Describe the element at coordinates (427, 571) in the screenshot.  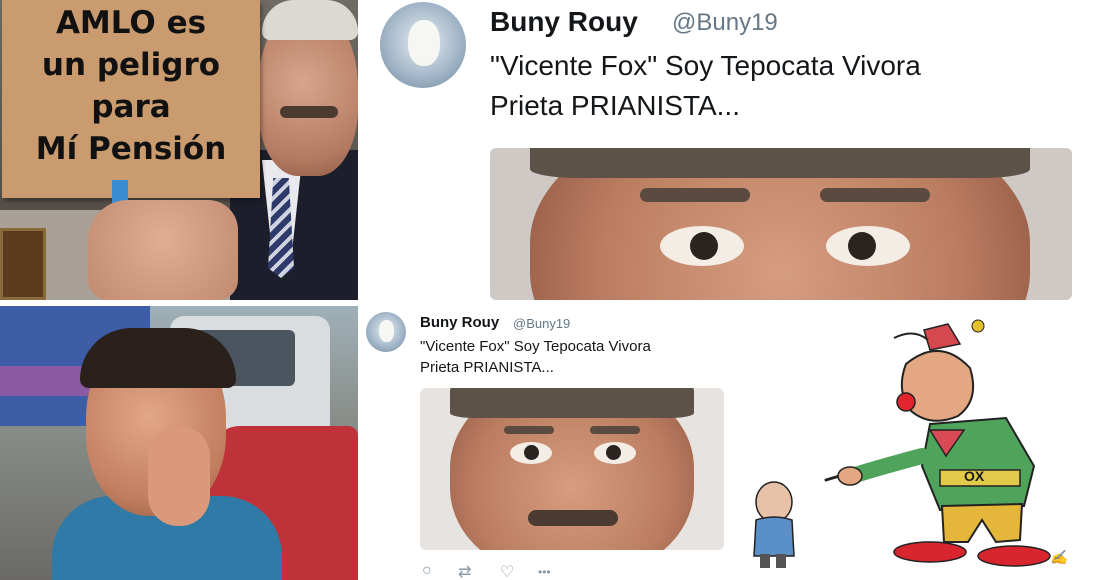
I see `reply-icon: ○` at that location.